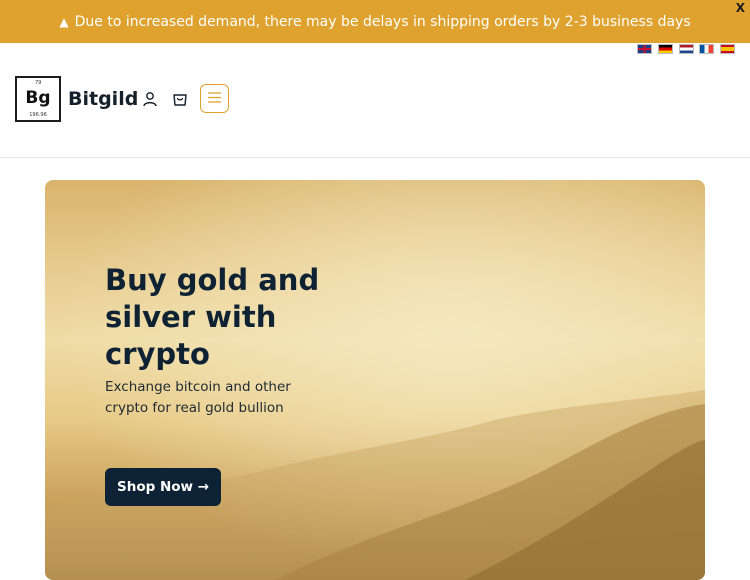  What do you see at coordinates (727, 49) in the screenshot?
I see `flag-es-icon` at bounding box center [727, 49].